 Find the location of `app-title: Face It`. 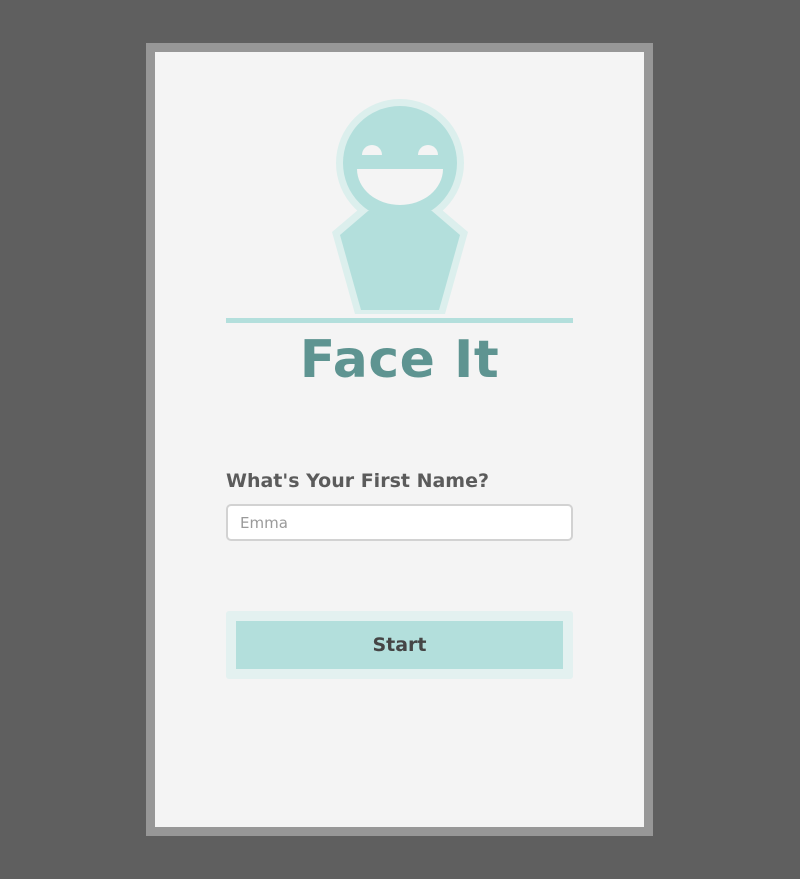

app-title: Face It is located at coordinates (399, 360).